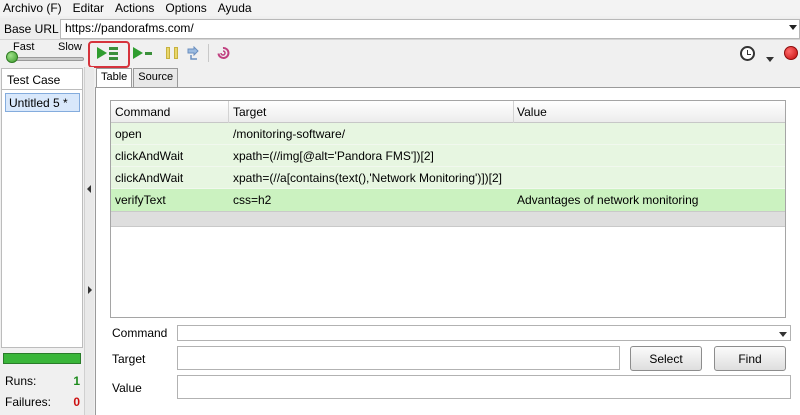 Image resolution: width=800 pixels, height=415 pixels. What do you see at coordinates (90, 290) in the screenshot?
I see `expand-right-icon` at bounding box center [90, 290].